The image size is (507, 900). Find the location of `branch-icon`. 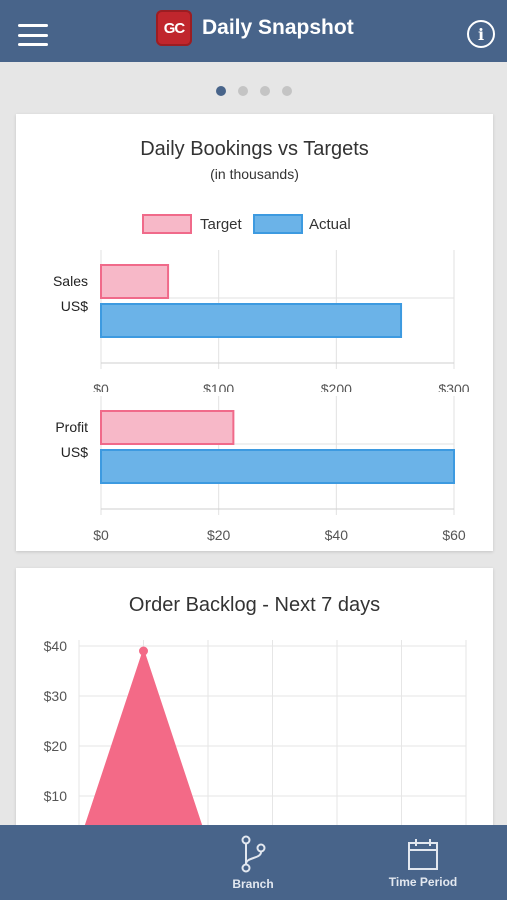

branch-icon is located at coordinates (253, 854).